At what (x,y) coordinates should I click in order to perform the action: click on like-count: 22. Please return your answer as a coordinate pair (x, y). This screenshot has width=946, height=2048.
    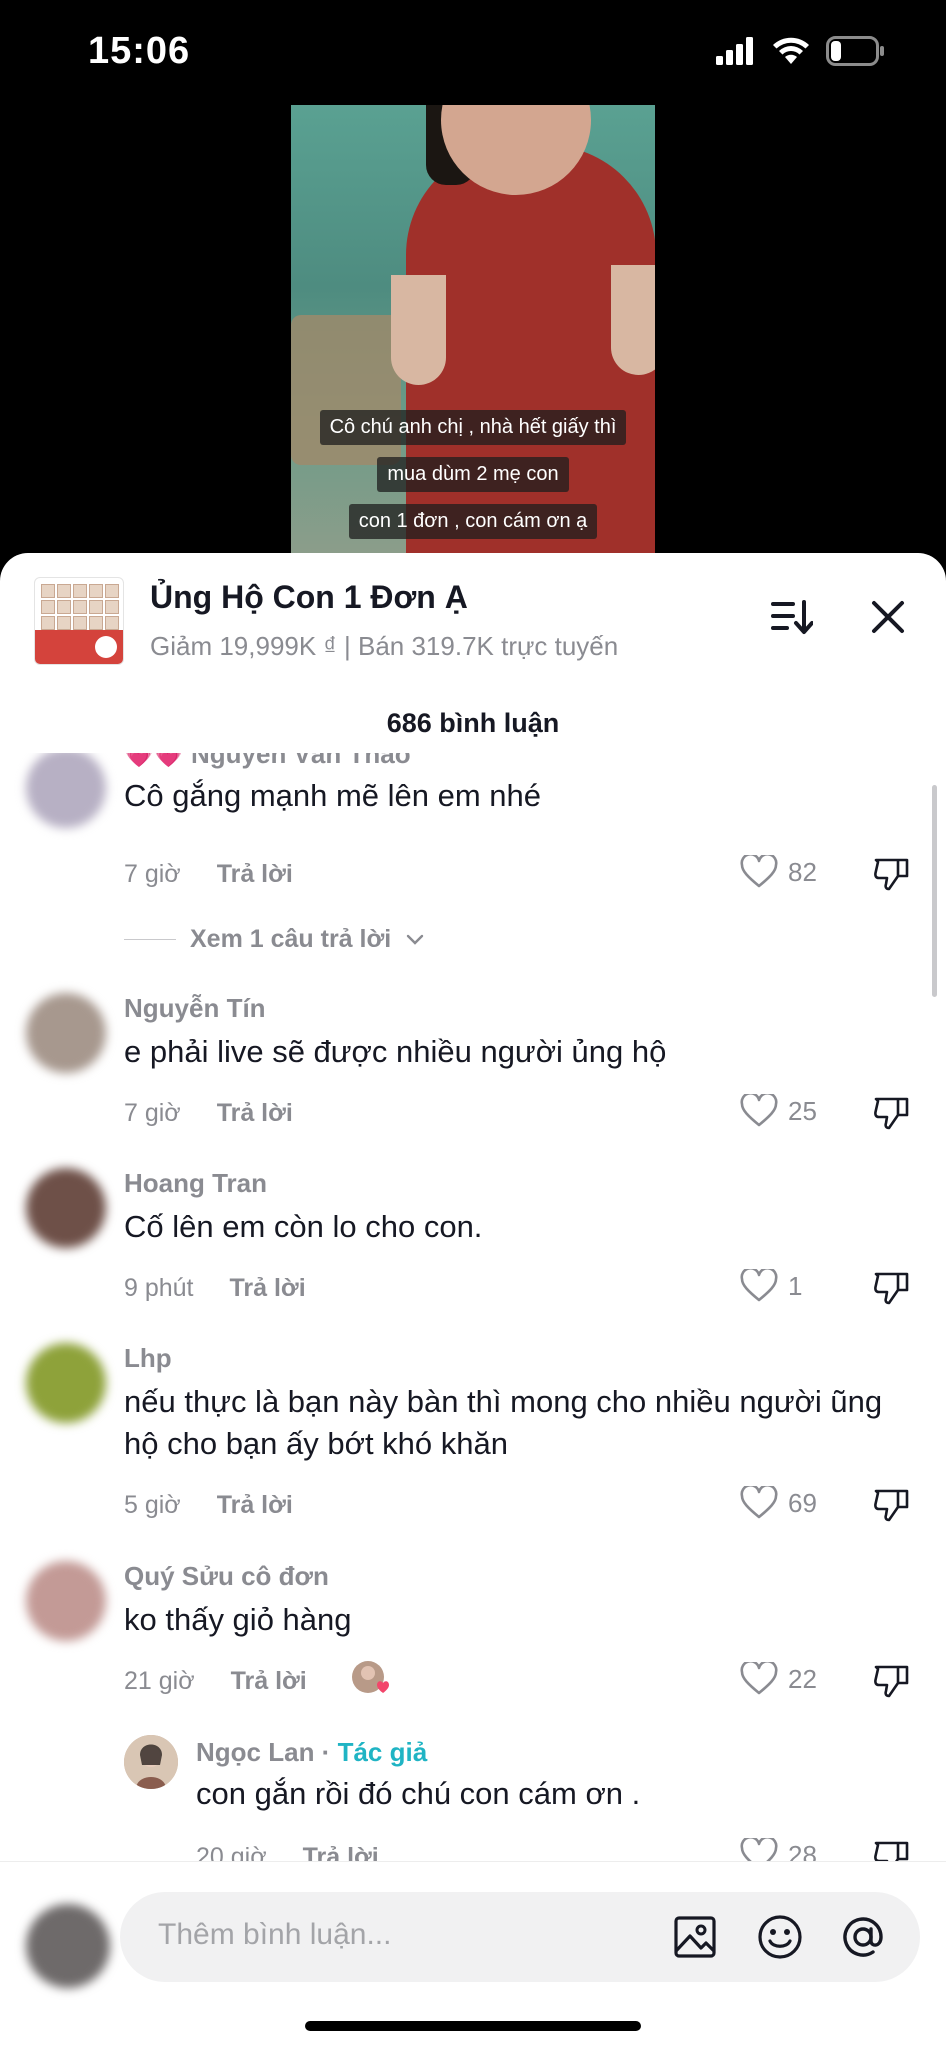
    Looking at the image, I should click on (802, 1678).